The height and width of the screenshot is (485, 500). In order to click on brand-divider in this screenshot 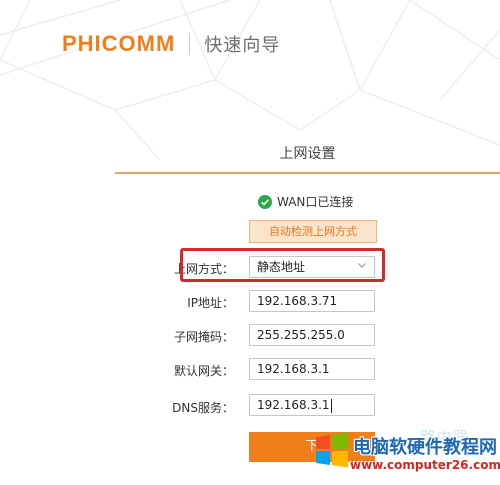, I will do `click(190, 44)`.